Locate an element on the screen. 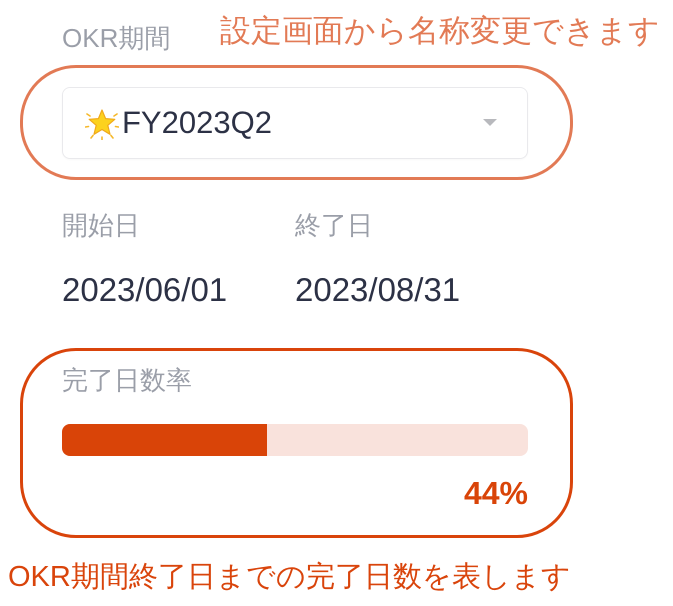  callout-note: 設定画面から名称変更できます is located at coordinates (440, 30).